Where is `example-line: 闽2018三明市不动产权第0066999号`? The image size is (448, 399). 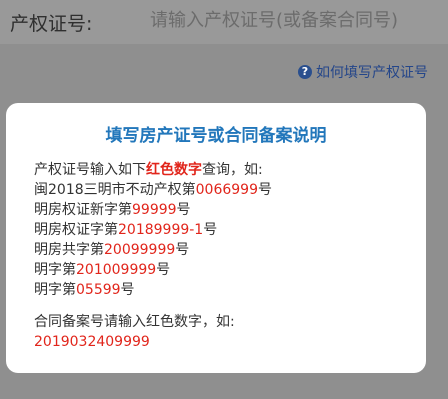 example-line: 闽2018三明市不动产权第0066999号 is located at coordinates (216, 190).